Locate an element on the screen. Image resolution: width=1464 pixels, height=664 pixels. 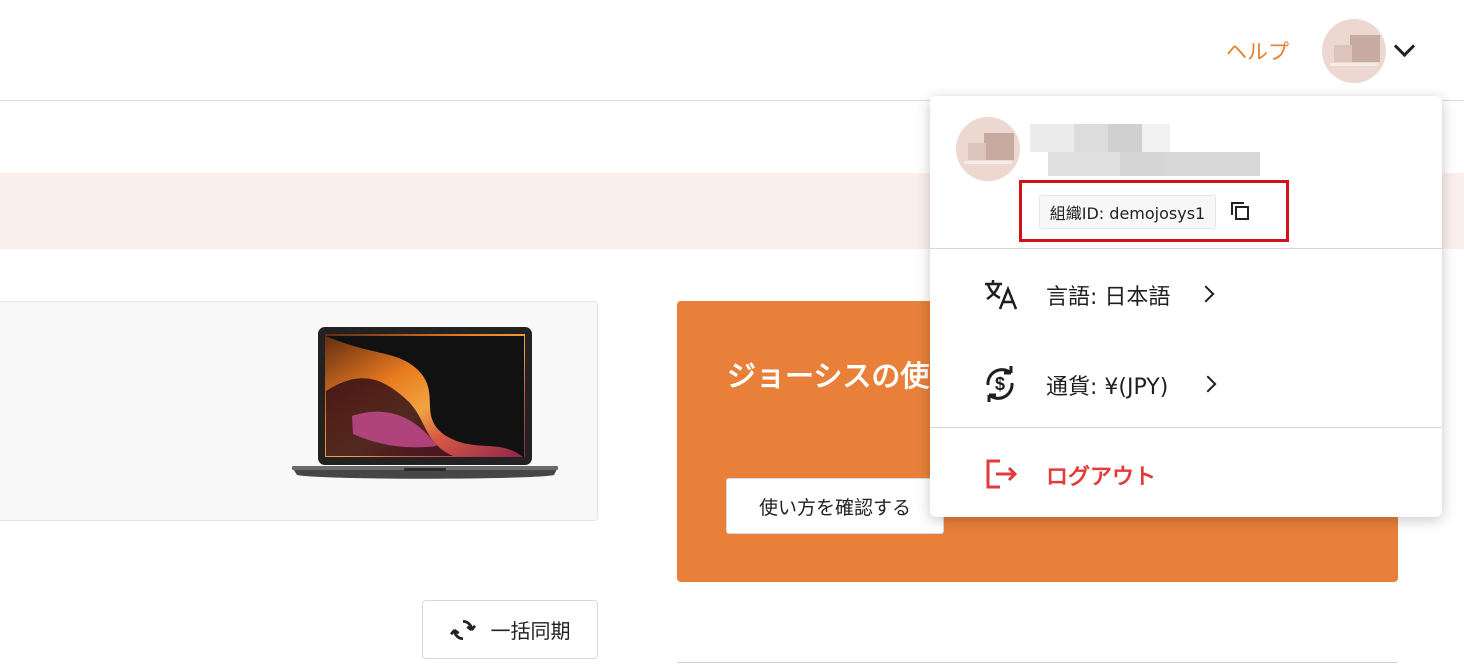
org-id-label: 組織ID: demojosys1 is located at coordinates (1127, 212).